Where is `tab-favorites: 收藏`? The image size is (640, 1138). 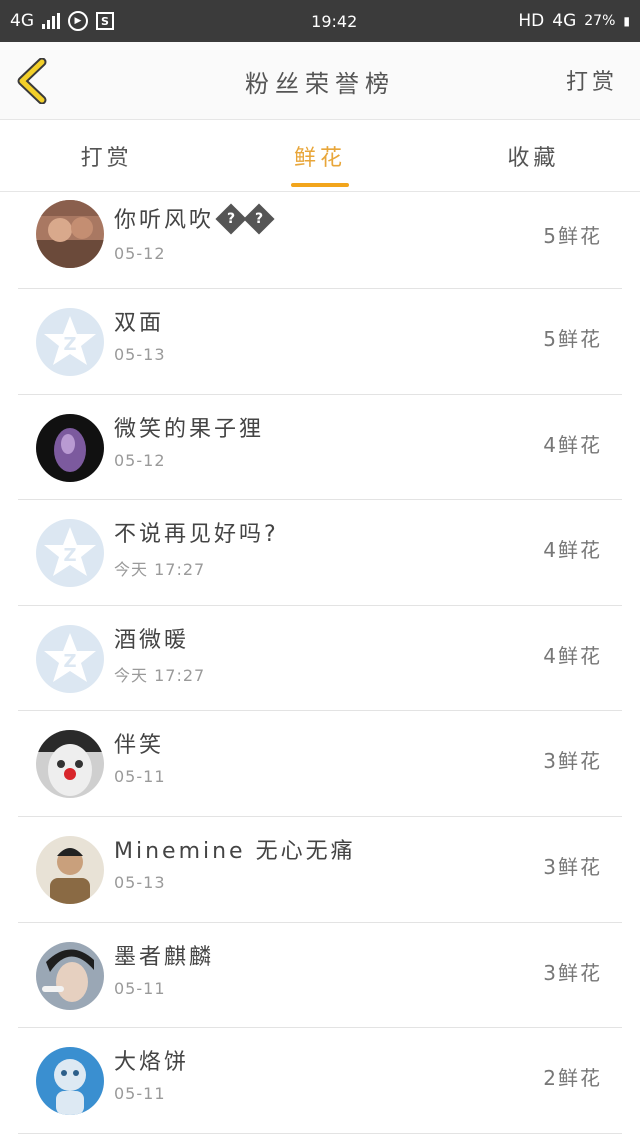
tab-favorites: 收藏 is located at coordinates (533, 155).